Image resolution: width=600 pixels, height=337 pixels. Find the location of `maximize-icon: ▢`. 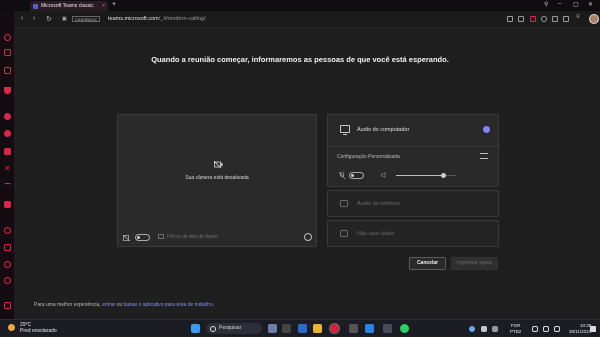

maximize-icon: ▢ is located at coordinates (576, 4).